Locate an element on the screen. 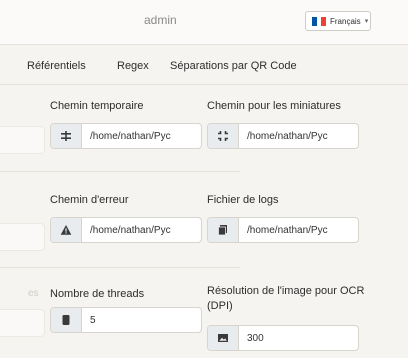 The image size is (408, 358). french-flag-icon is located at coordinates (319, 21).